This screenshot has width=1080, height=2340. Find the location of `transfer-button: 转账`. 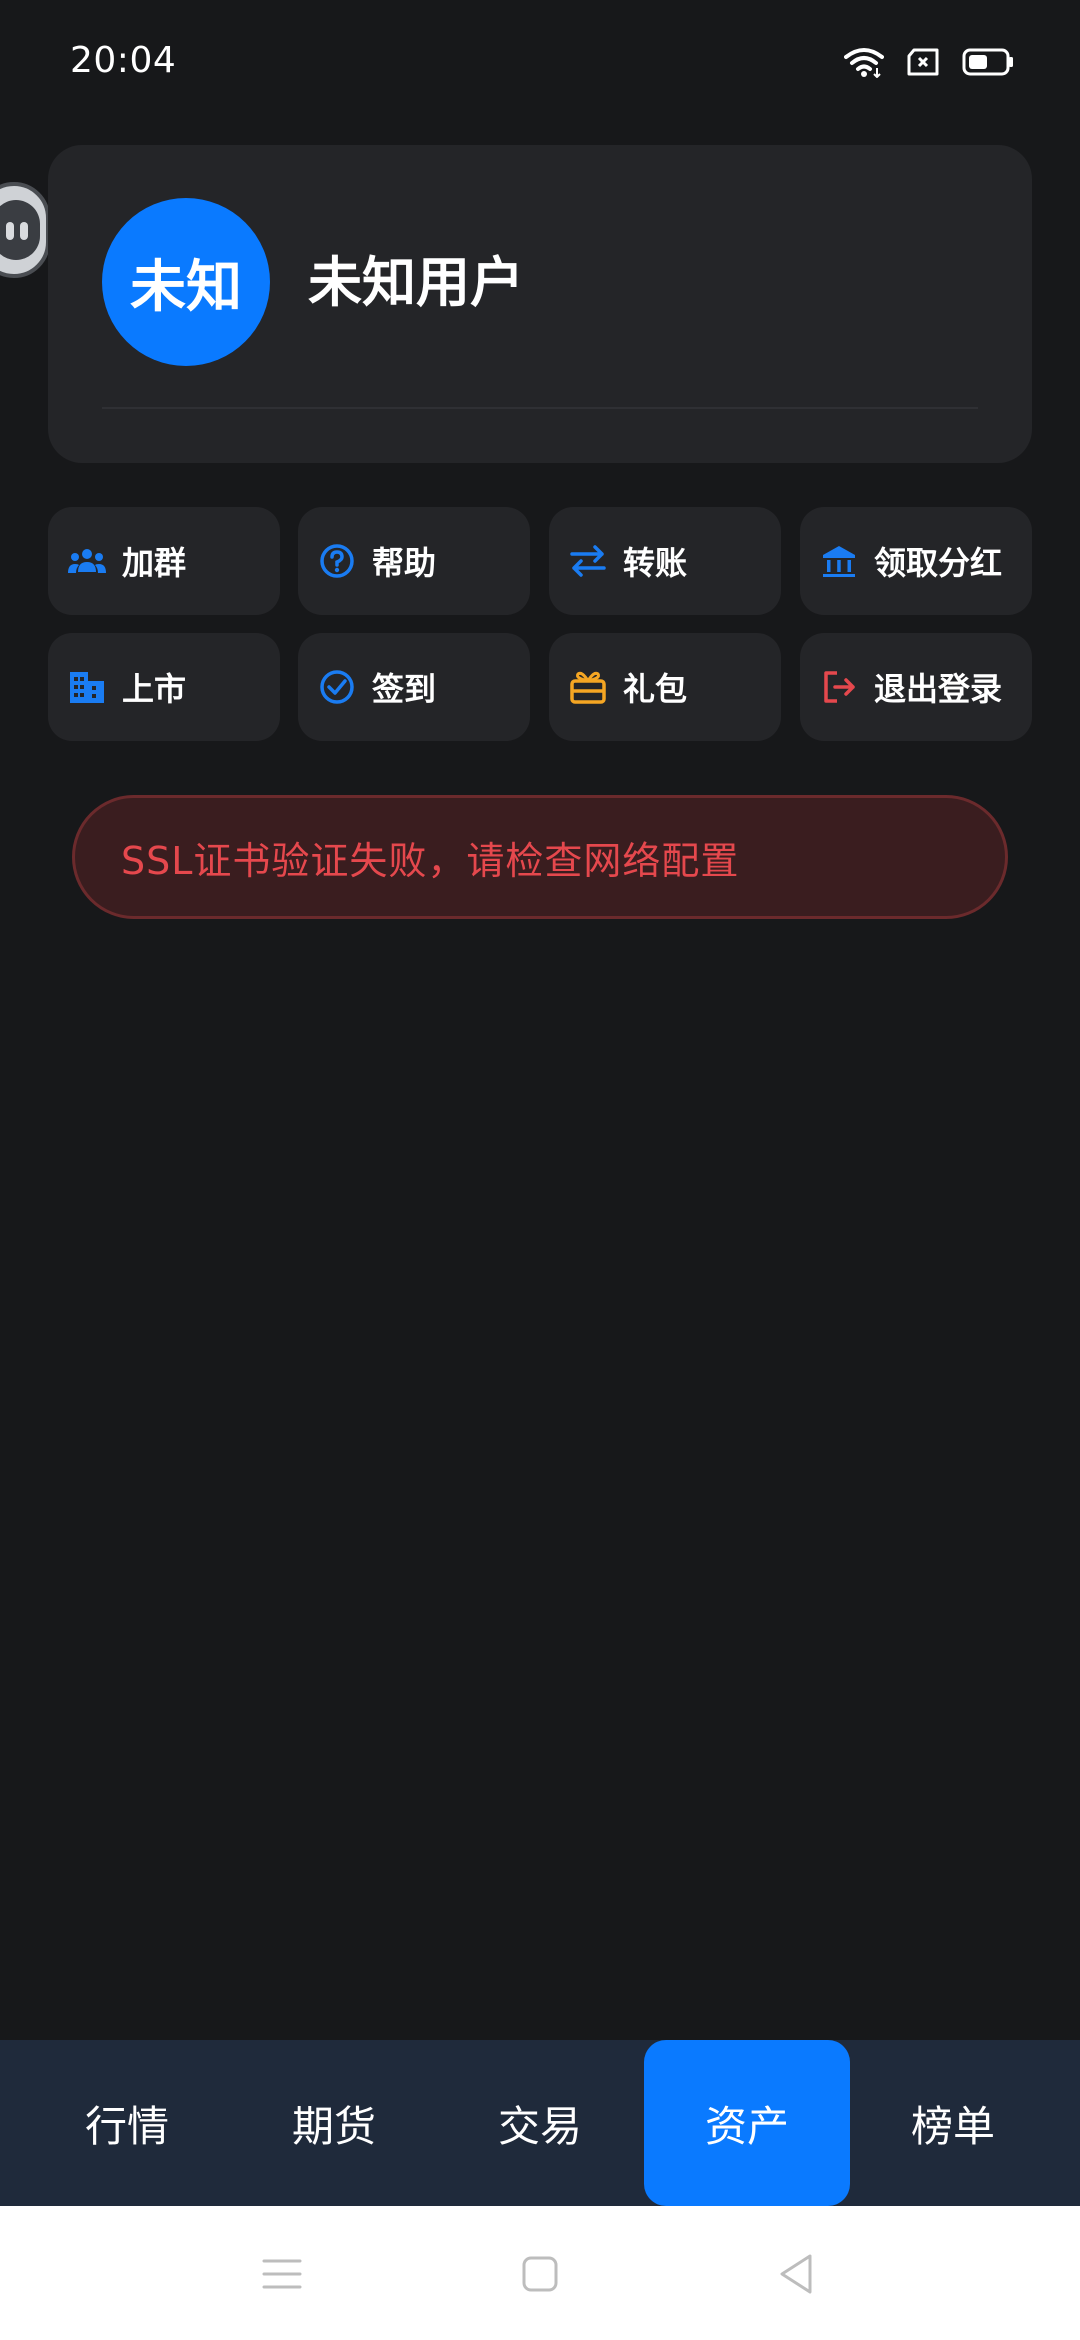

transfer-button: 转账 is located at coordinates (665, 561).